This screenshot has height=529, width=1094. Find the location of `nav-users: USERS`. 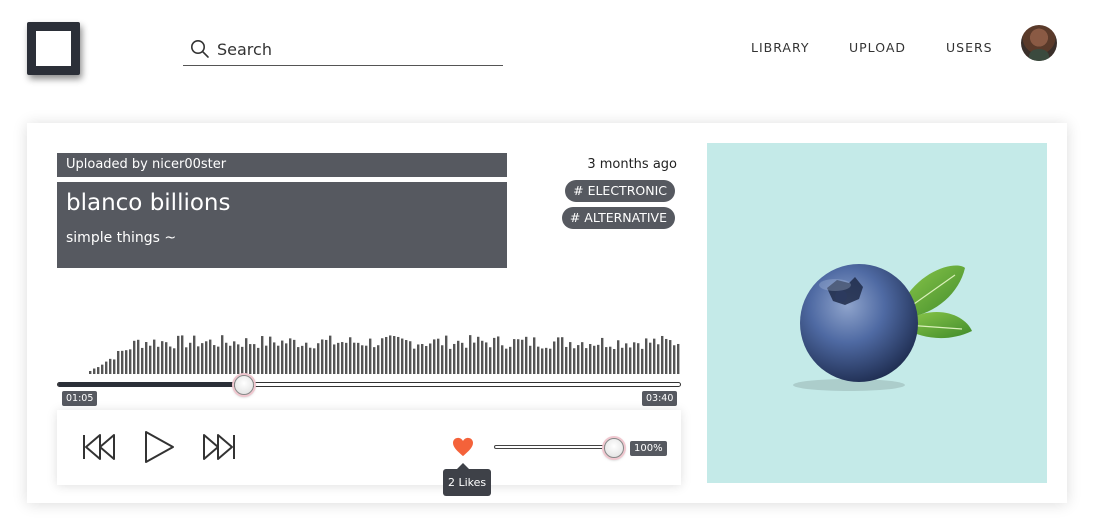

nav-users: USERS is located at coordinates (969, 47).